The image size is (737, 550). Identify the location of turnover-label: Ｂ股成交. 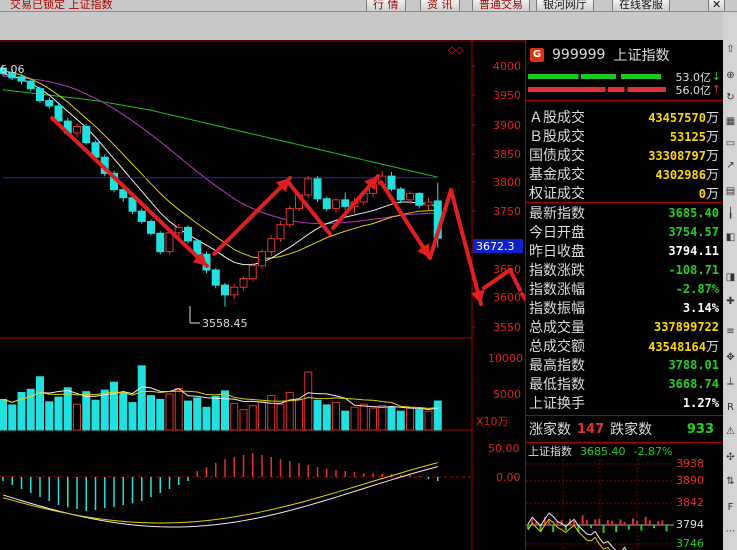
(557, 136).